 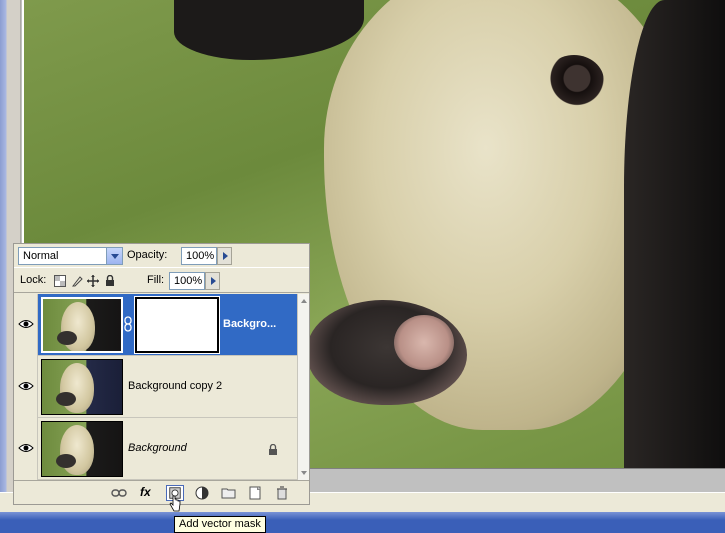 I want to click on lock-icon, so click(x=273, y=449).